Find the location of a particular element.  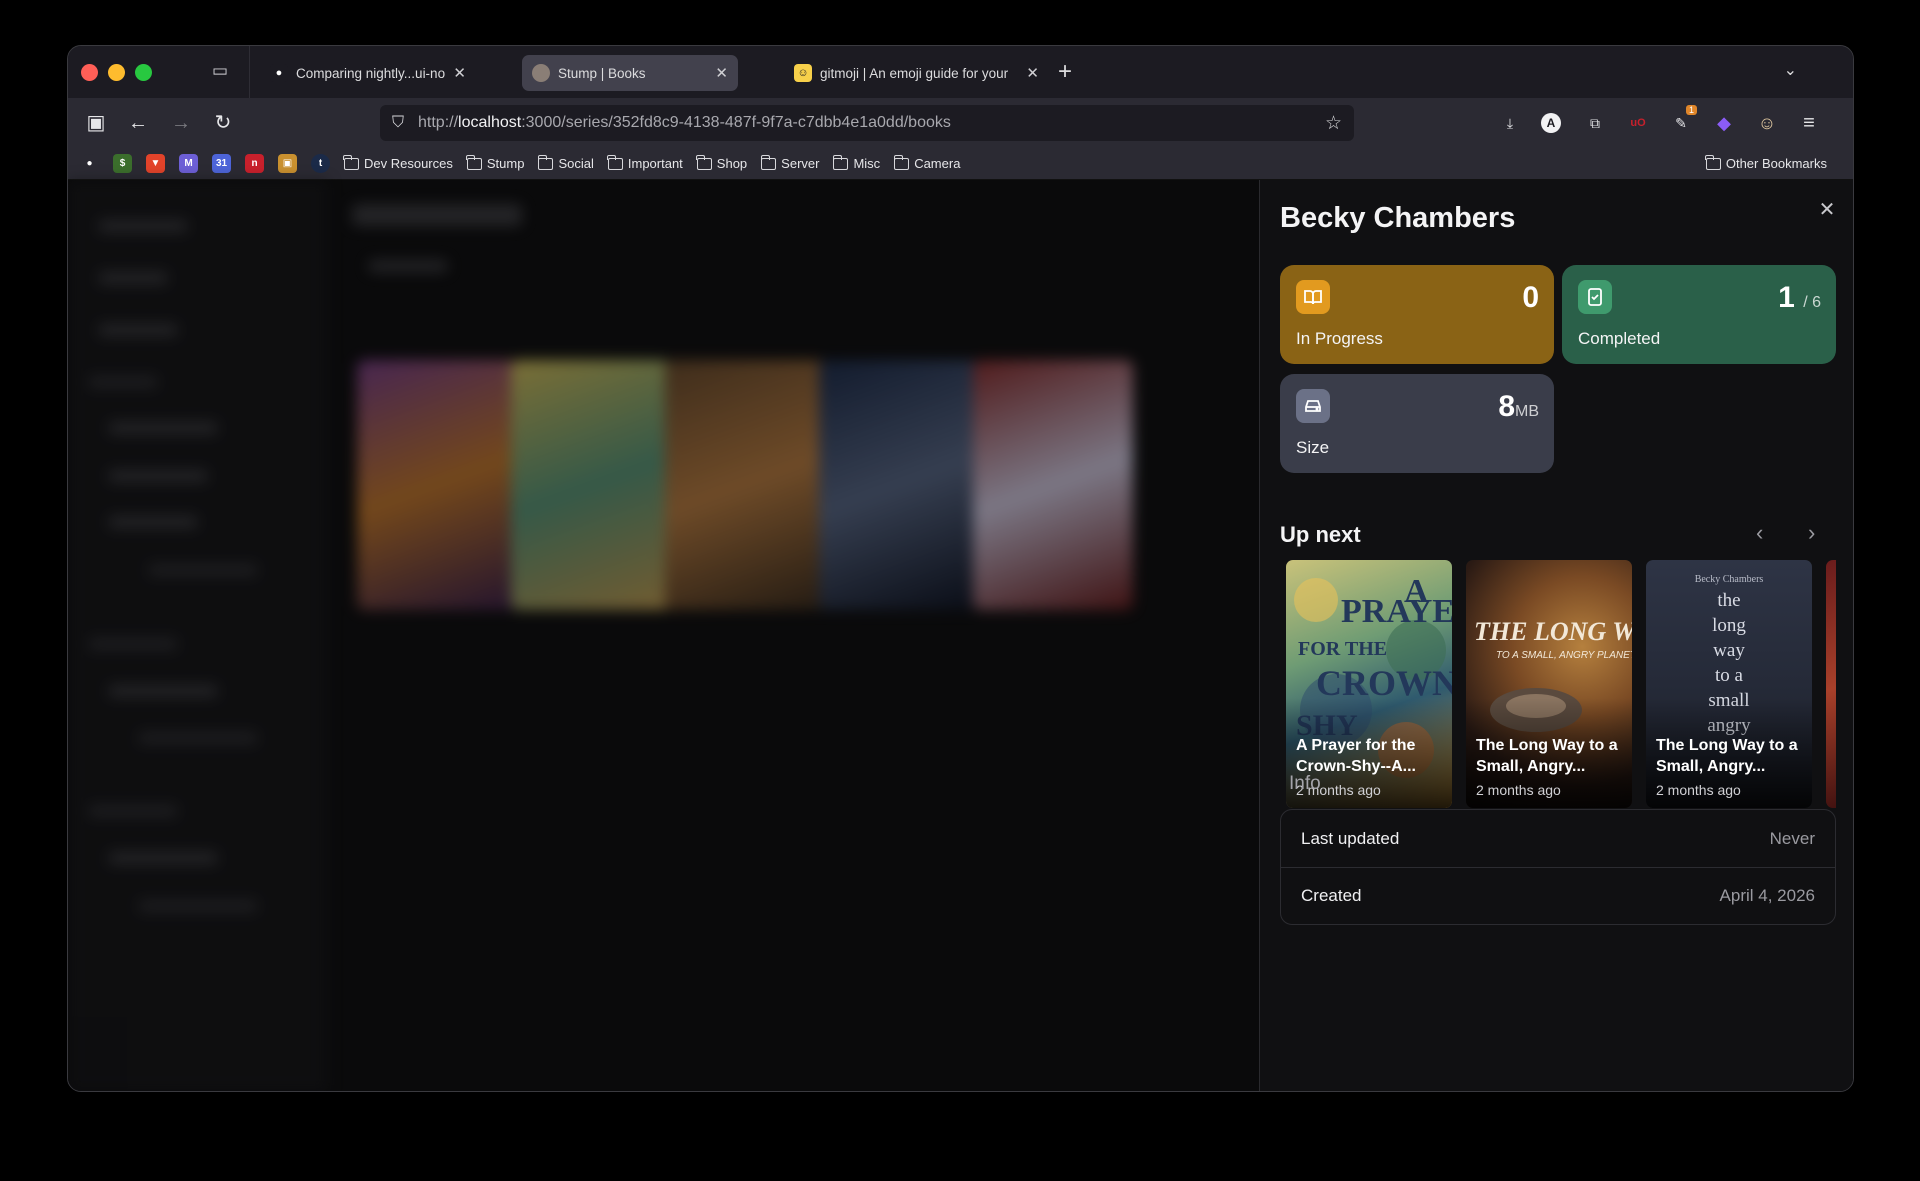

book-date: 2 months ago is located at coordinates (1698, 790).